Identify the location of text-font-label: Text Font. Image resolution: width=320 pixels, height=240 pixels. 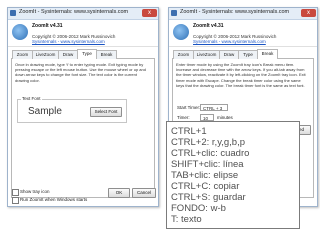
(31, 98).